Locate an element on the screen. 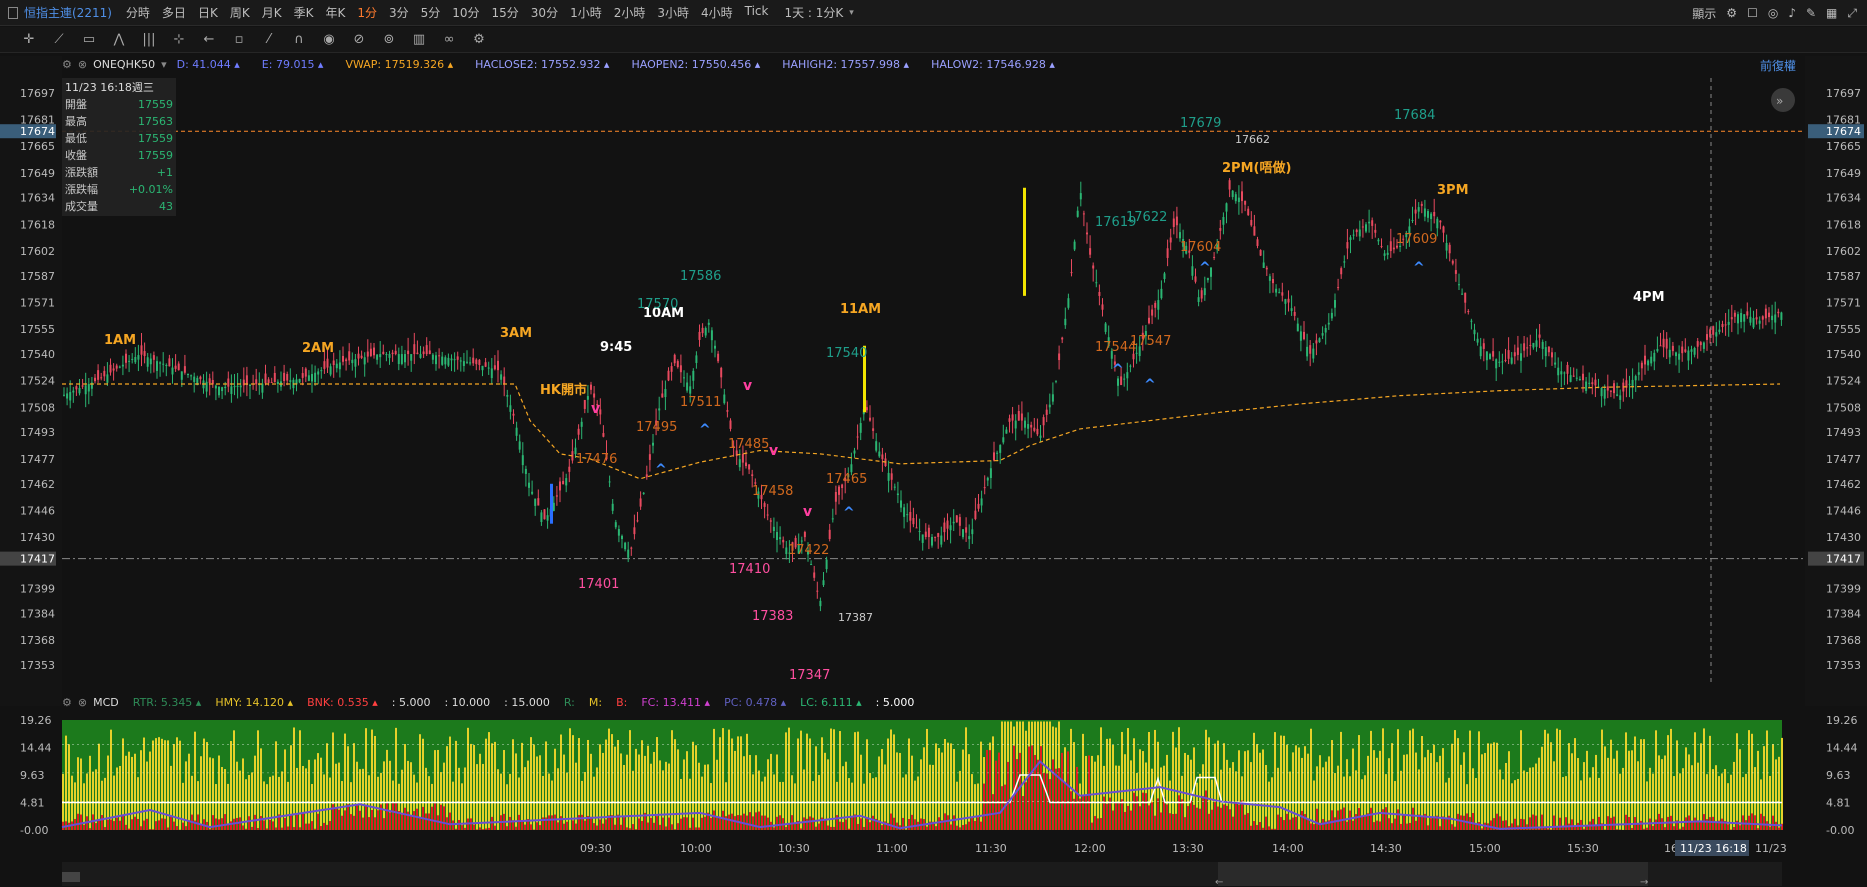 The image size is (1867, 887). price-tick-left: 17540 is located at coordinates (37, 354).